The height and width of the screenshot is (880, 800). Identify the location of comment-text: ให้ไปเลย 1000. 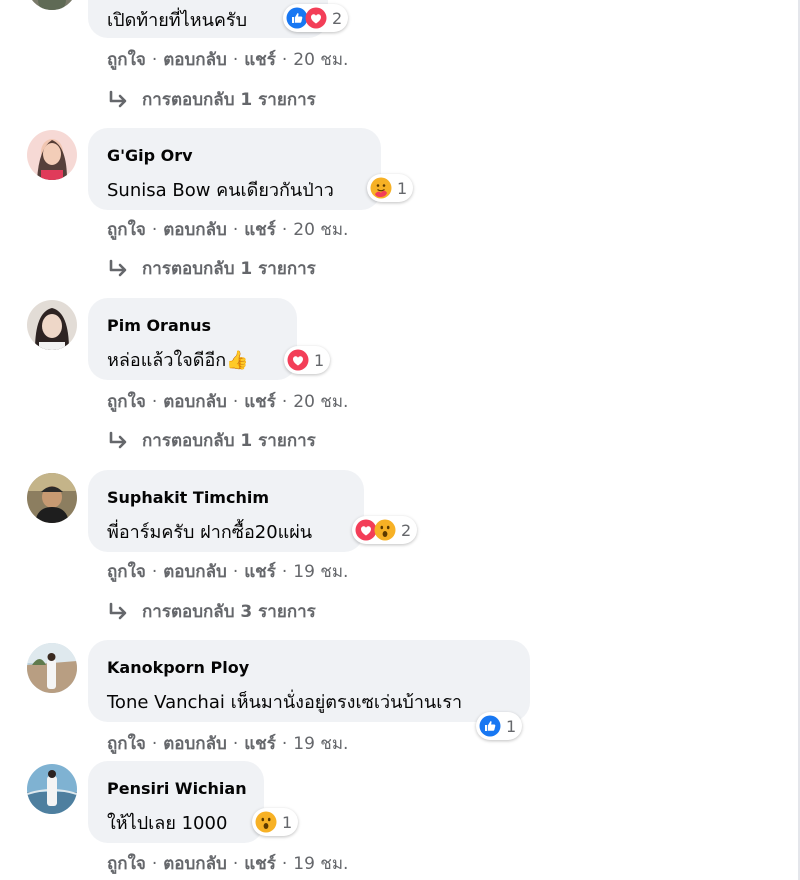
(167, 823).